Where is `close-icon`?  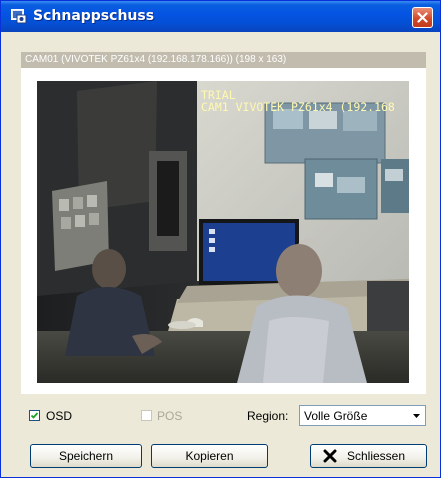 close-icon is located at coordinates (422, 17).